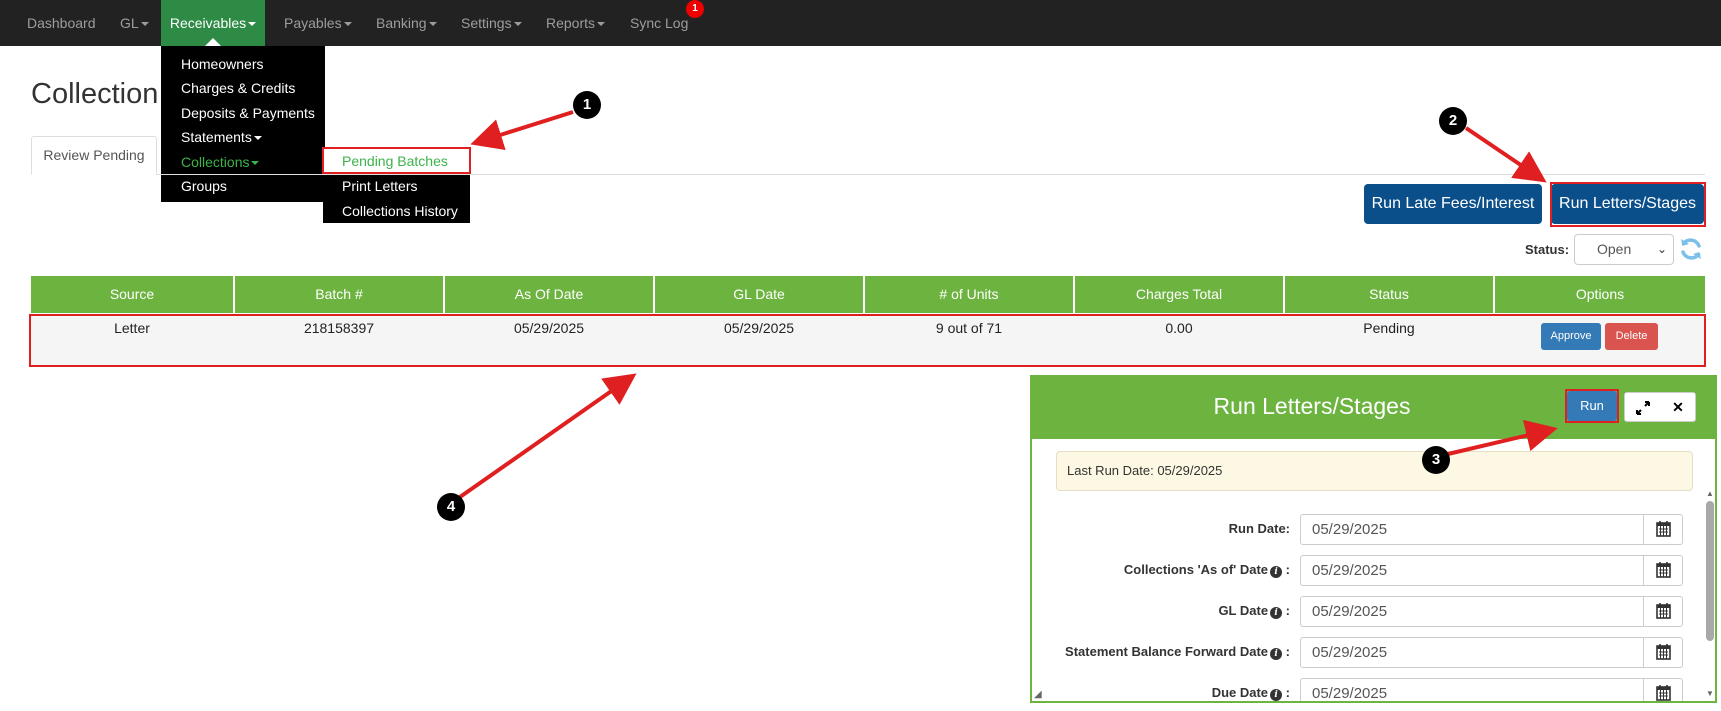 Image resolution: width=1721 pixels, height=711 pixels. I want to click on scroll-thumb, so click(1710, 571).